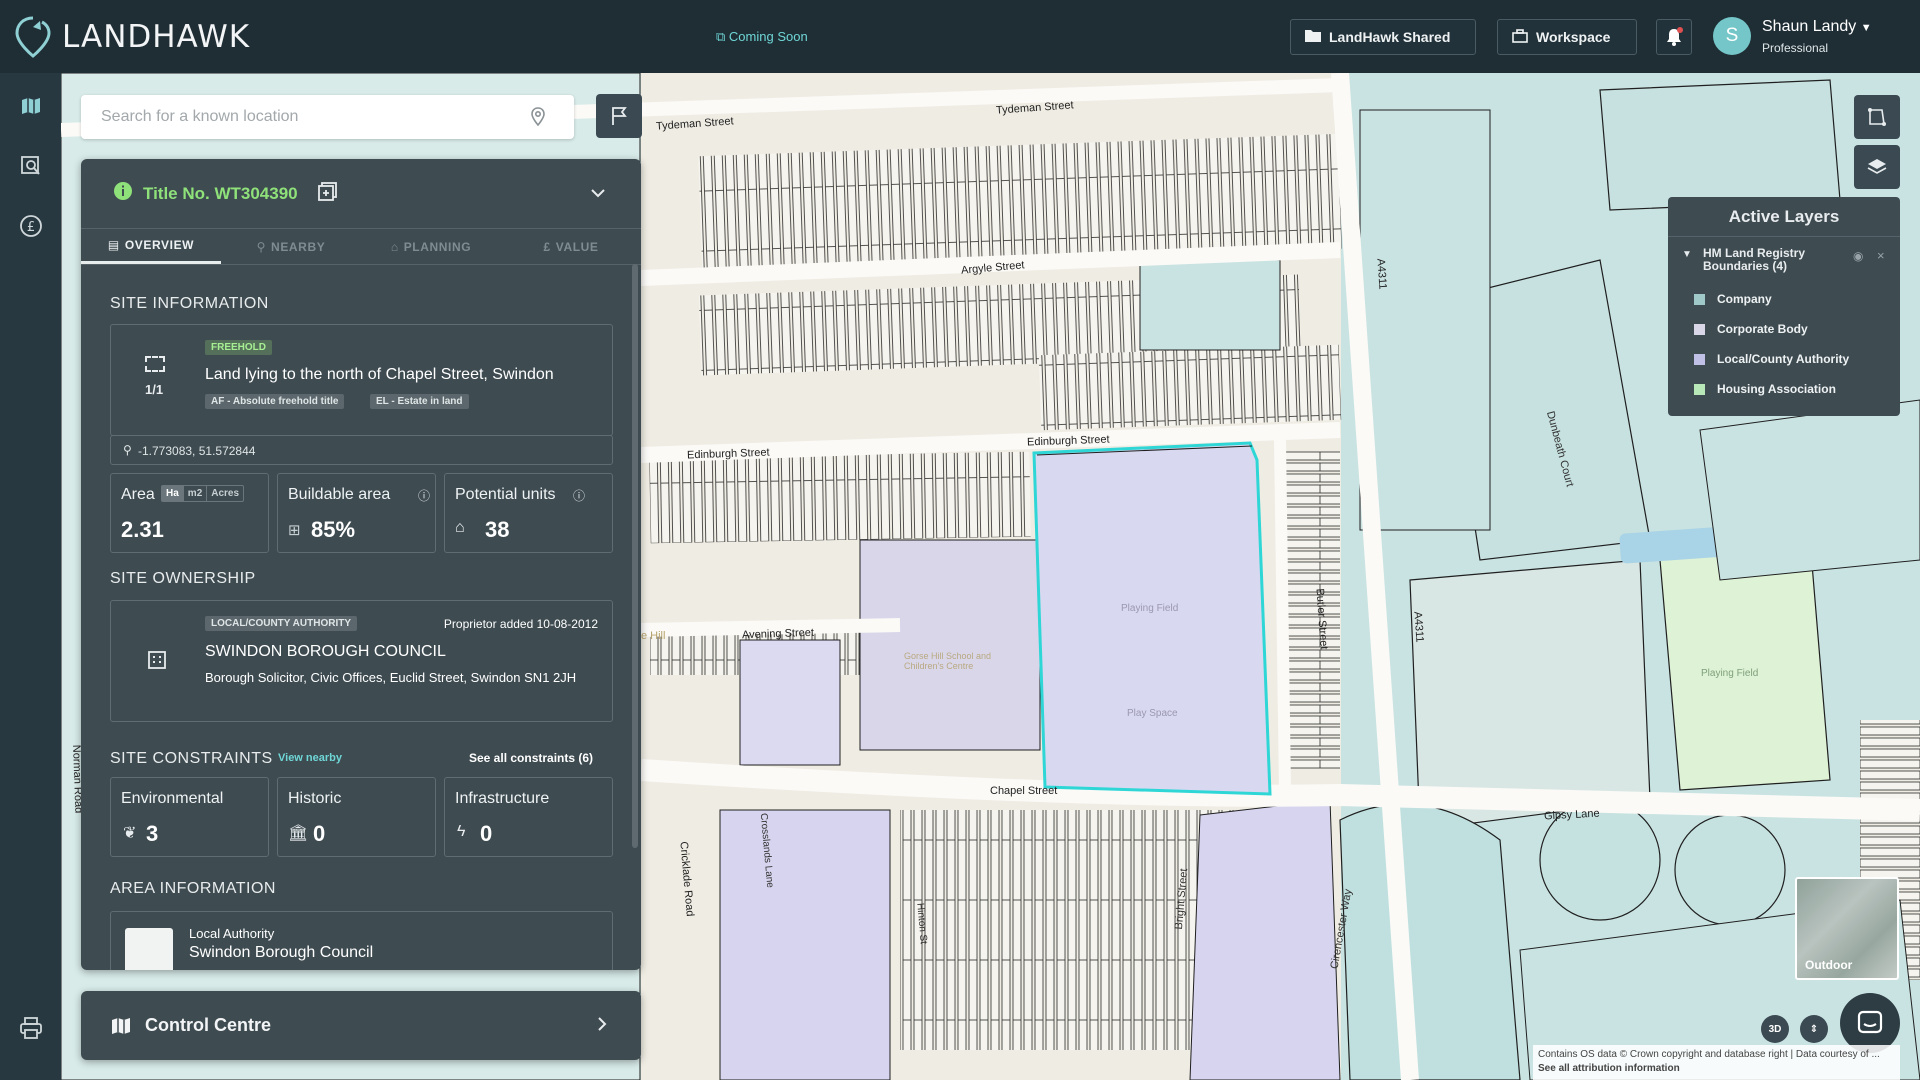 The image size is (1920, 1080). What do you see at coordinates (189, 303) in the screenshot?
I see `site-information-heading: SITE INFORMATION` at bounding box center [189, 303].